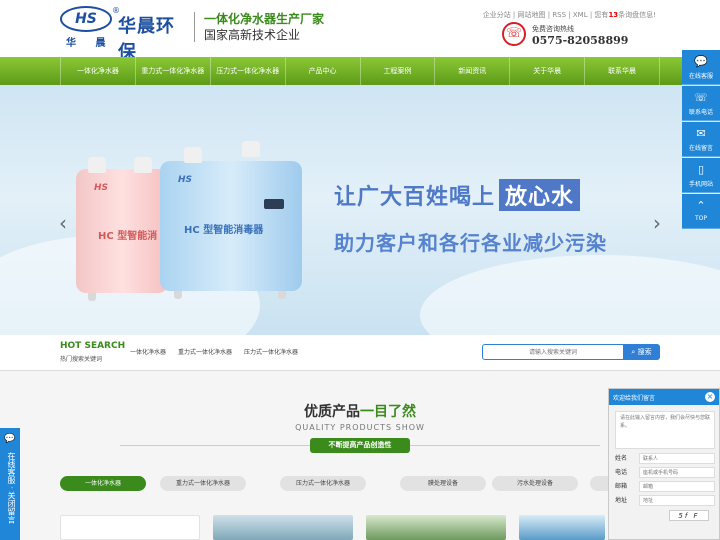 The image size is (720, 540). Describe the element at coordinates (621, 458) in the screenshot. I see `field-label-name: 姓名` at that location.